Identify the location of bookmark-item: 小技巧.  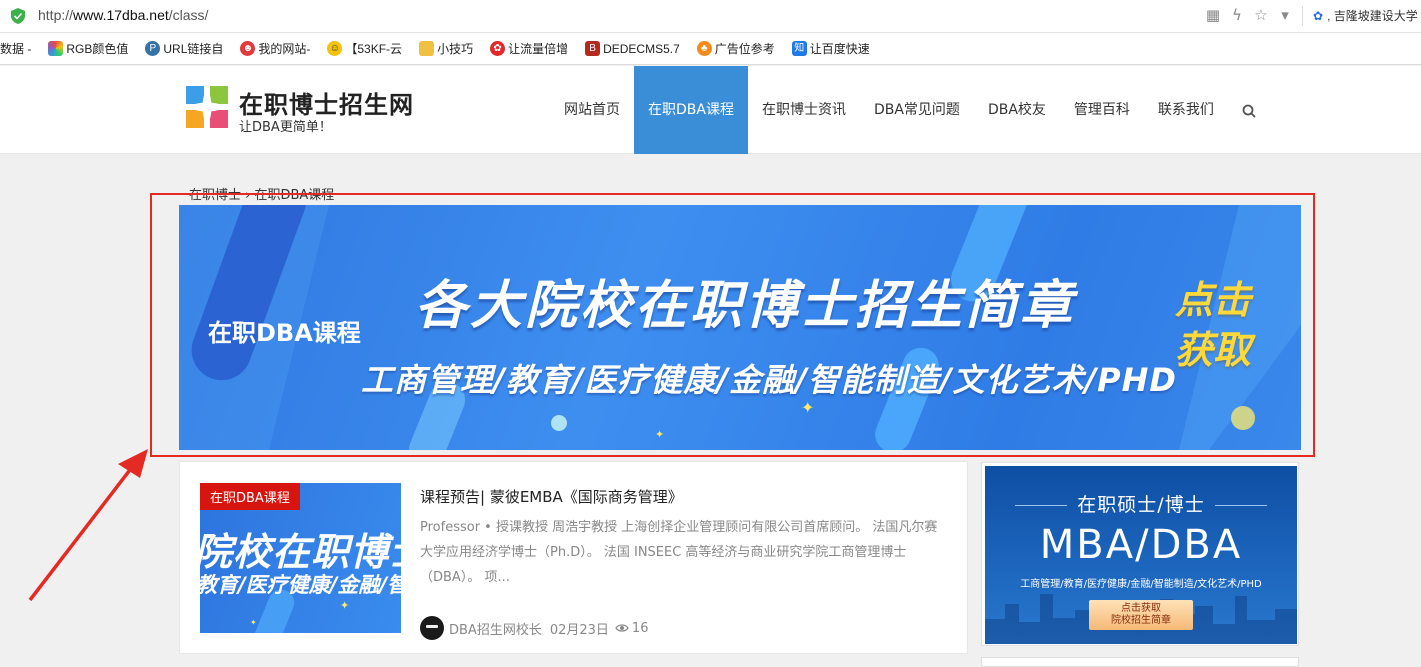
(446, 48).